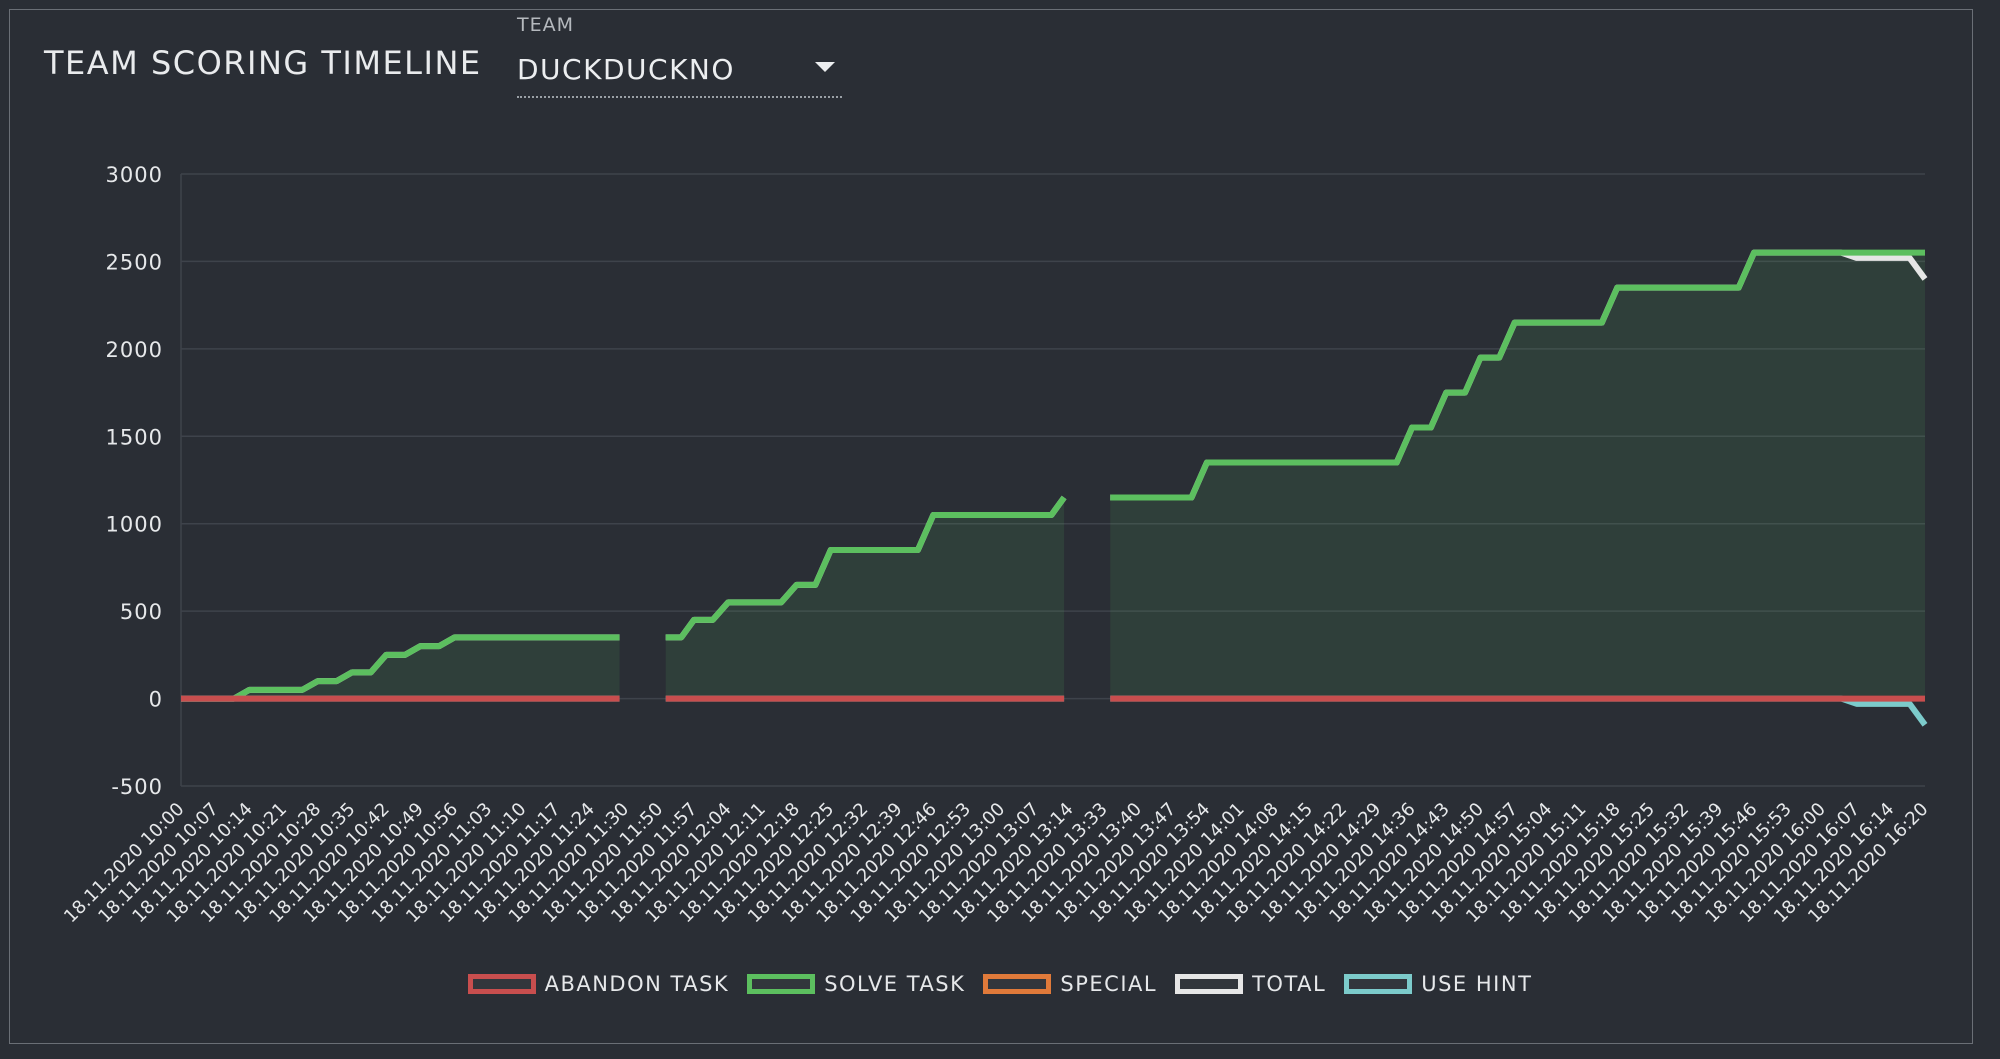 The image size is (2000, 1059). What do you see at coordinates (141, 612) in the screenshot?
I see `y-tick-label: 500` at bounding box center [141, 612].